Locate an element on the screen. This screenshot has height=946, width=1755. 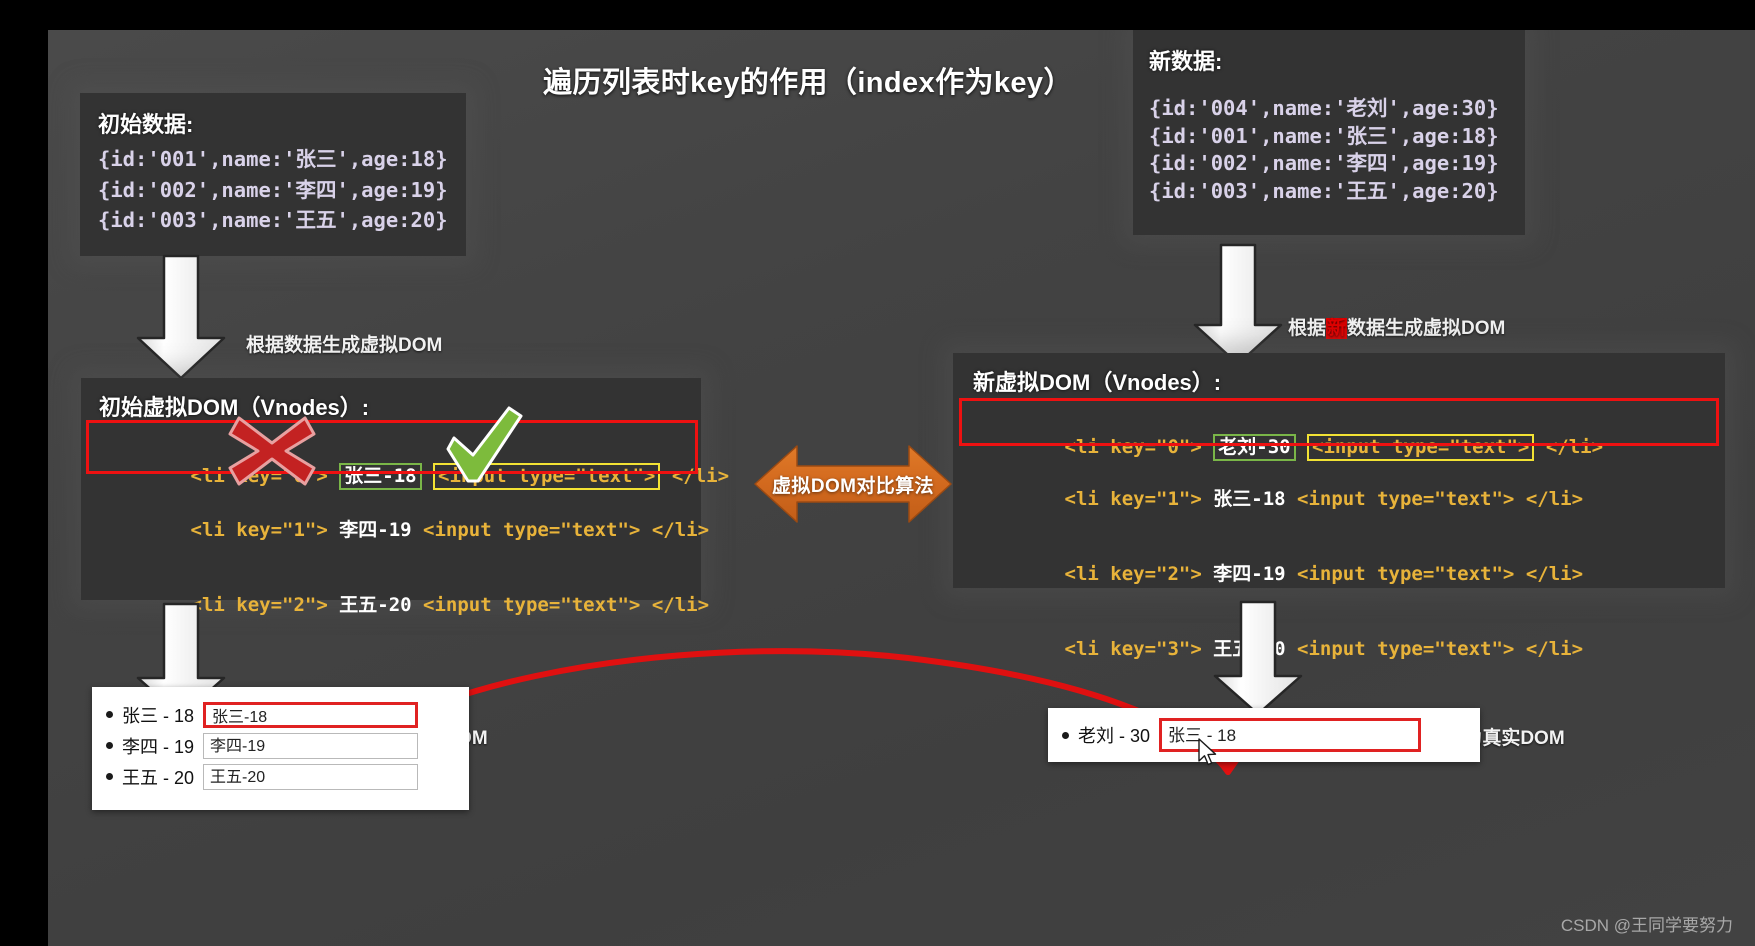
vdom-diff-arrow: 虚拟DOM对比算法 is located at coordinates (853, 484).